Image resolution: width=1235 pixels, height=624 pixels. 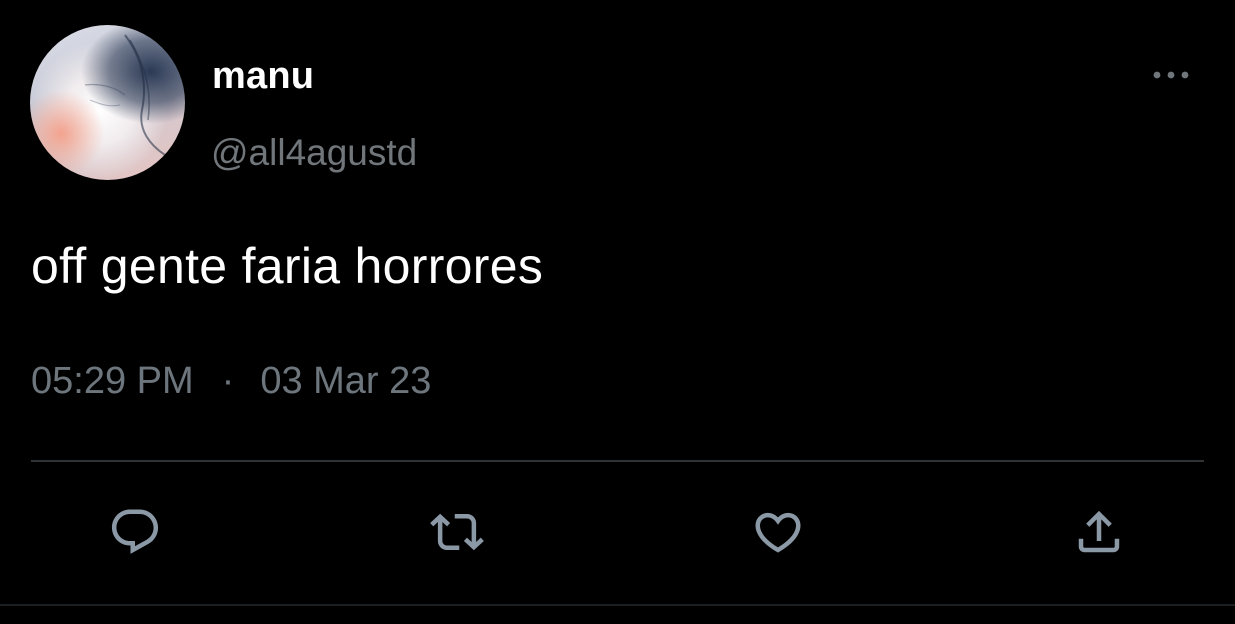 I want to click on like-button, so click(x=778, y=532).